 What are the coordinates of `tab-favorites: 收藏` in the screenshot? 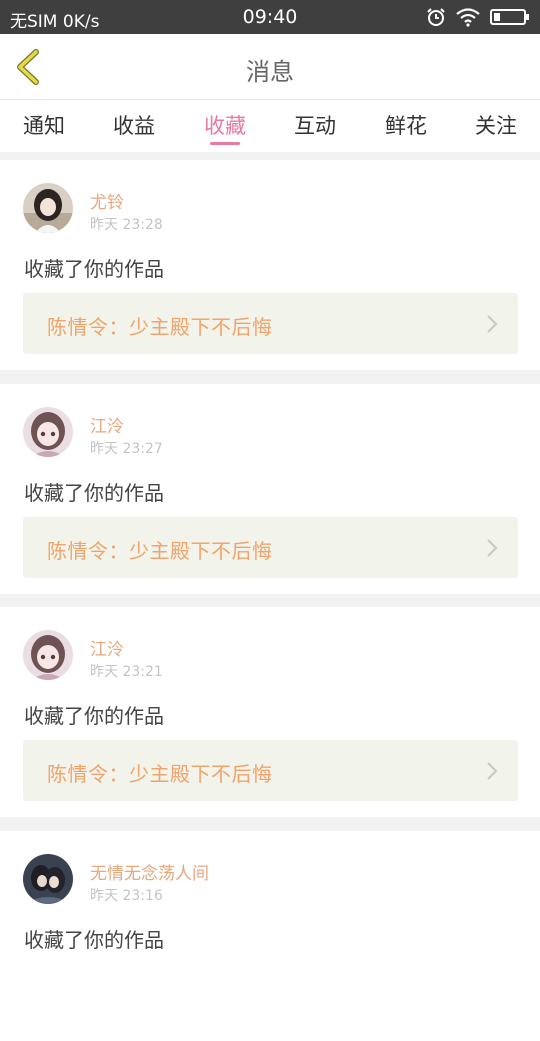 It's located at (225, 127).